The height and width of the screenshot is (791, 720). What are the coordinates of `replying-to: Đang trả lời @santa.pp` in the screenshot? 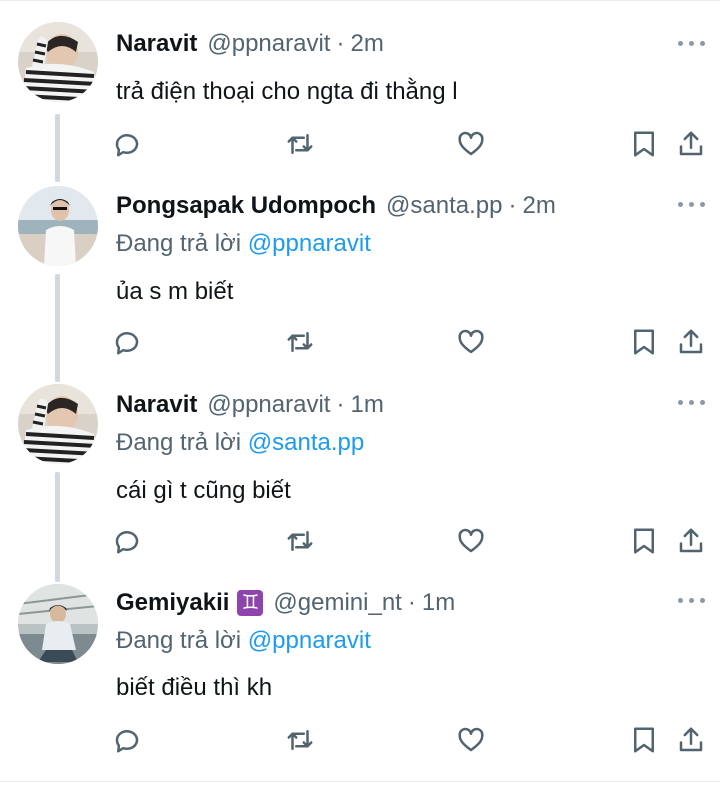 It's located at (240, 443).